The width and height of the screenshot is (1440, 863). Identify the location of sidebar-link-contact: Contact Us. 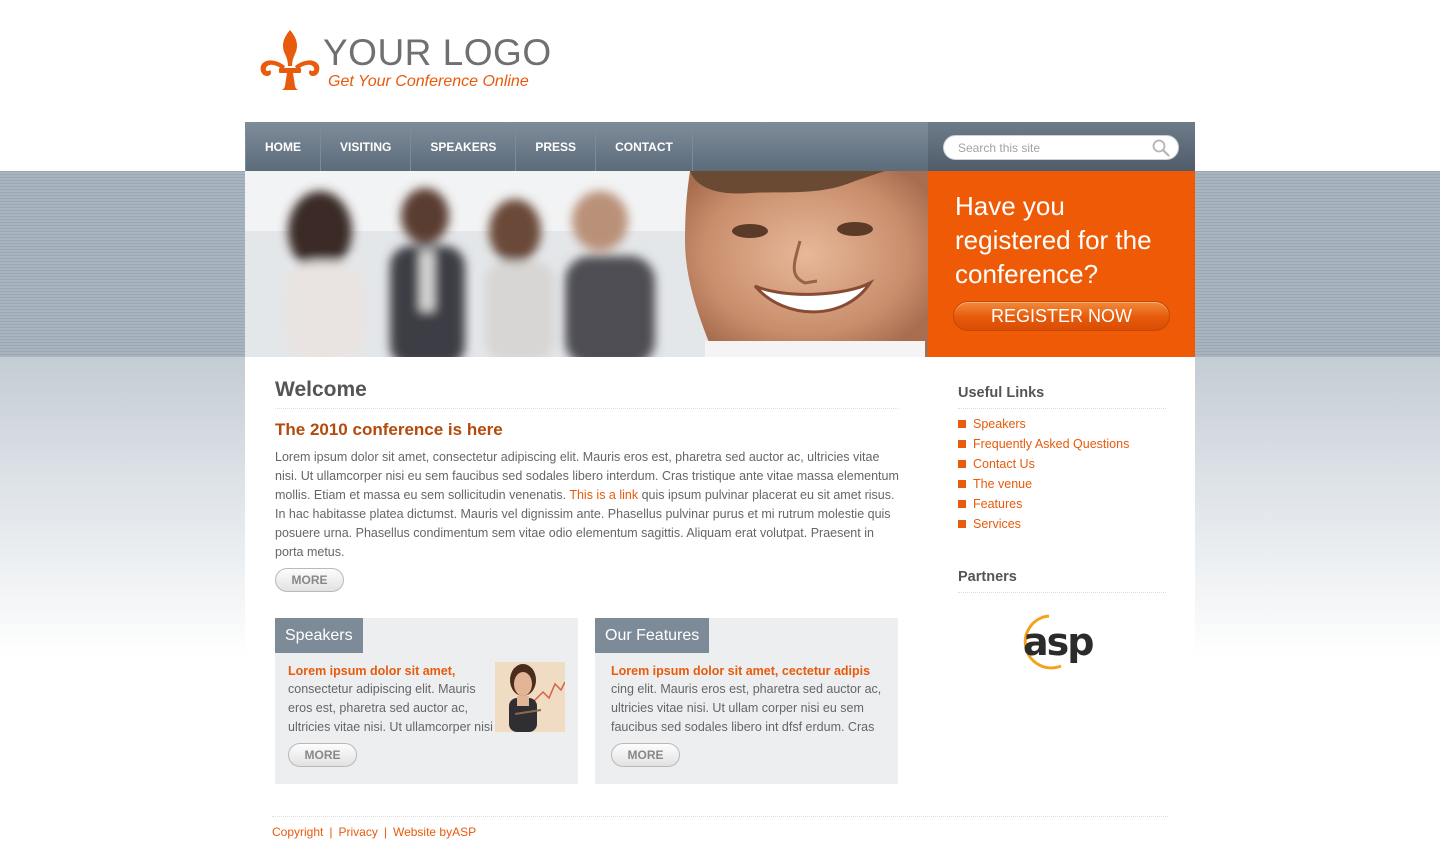
(1043, 464).